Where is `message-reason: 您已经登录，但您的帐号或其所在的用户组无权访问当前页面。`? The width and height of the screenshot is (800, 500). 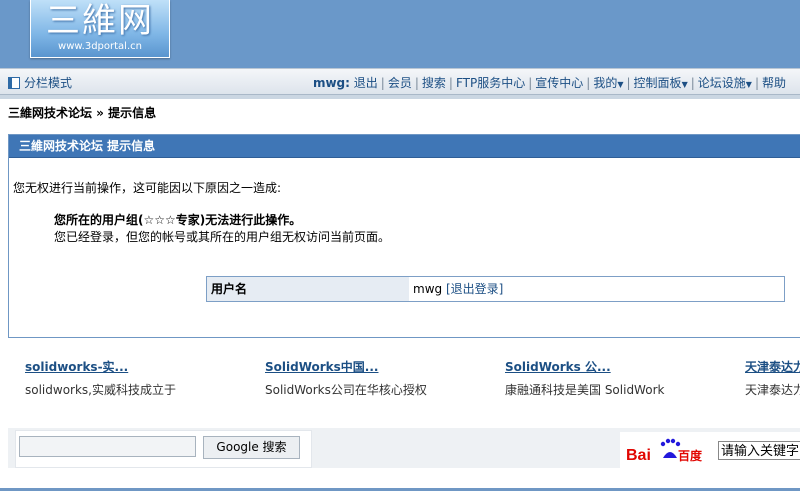
message-reason: 您已经登录，但您的帐号或其所在的用户组无权访问当前页面。 is located at coordinates (222, 237).